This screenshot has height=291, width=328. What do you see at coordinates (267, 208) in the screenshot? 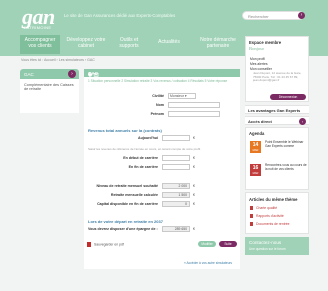
I see `article-label: Charte qualité` at bounding box center [267, 208].